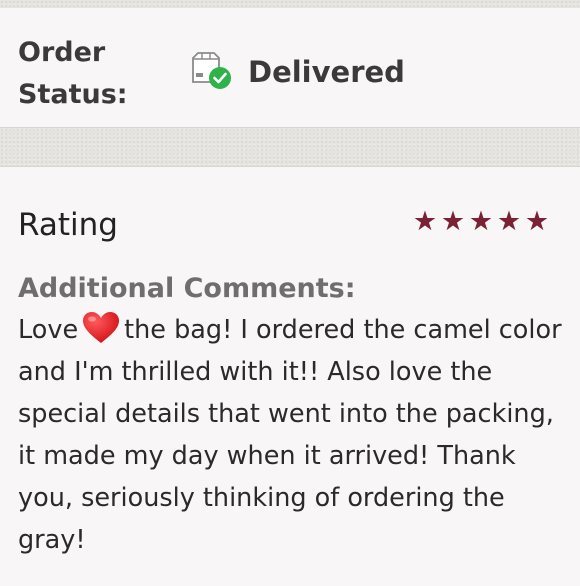 The height and width of the screenshot is (586, 580). Describe the element at coordinates (326, 72) in the screenshot. I see `order-status-value: Delivered` at that location.